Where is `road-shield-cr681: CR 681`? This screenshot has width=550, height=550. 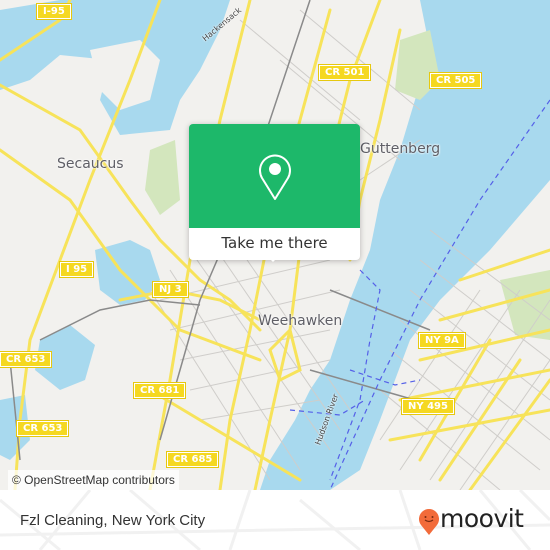
road-shield-cr681: CR 681 is located at coordinates (159, 390).